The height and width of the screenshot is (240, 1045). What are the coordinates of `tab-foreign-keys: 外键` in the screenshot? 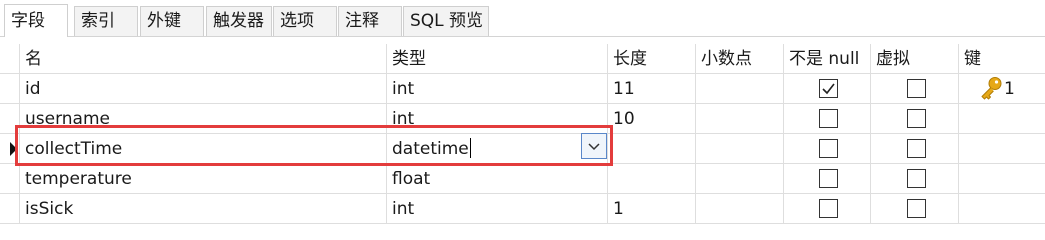 It's located at (172, 21).